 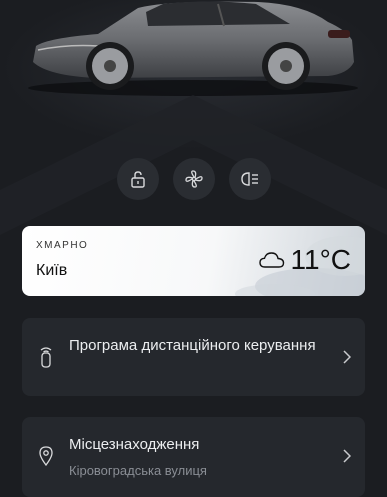 I want to click on climate-fan-button, so click(x=193, y=179).